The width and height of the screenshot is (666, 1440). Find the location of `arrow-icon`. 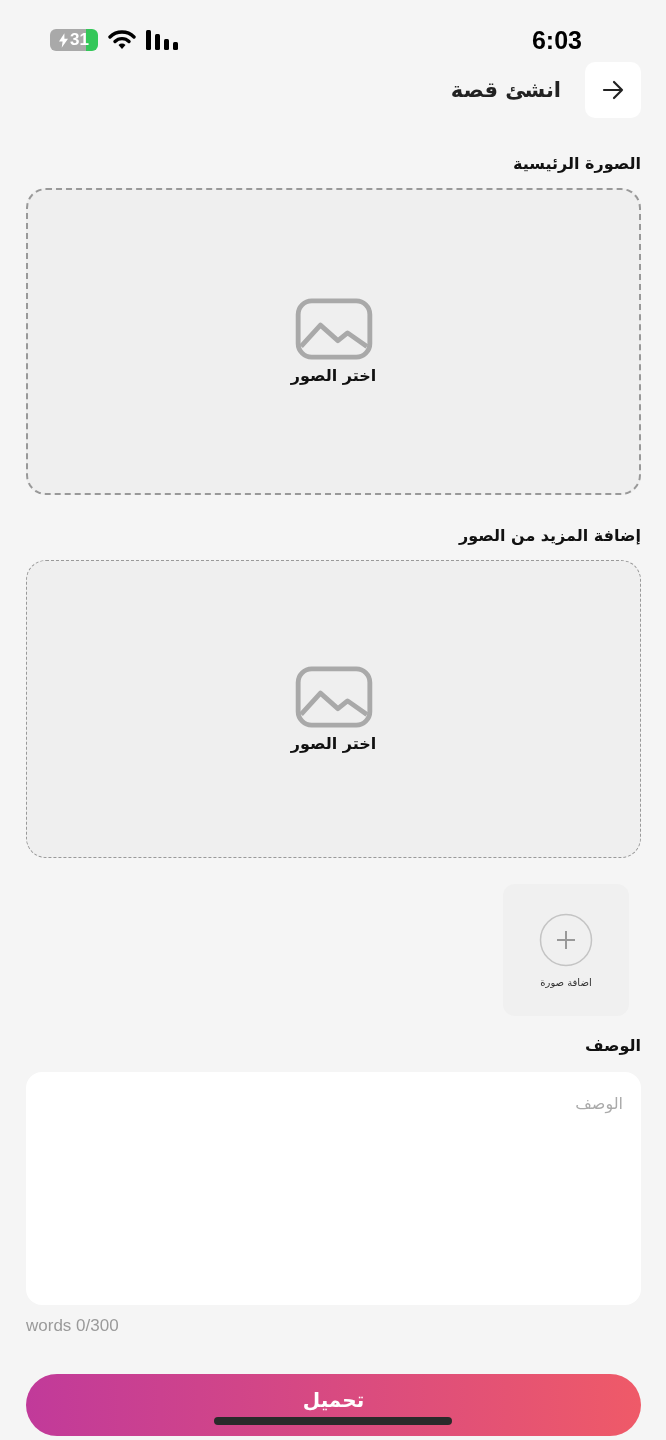

arrow-icon is located at coordinates (613, 90).